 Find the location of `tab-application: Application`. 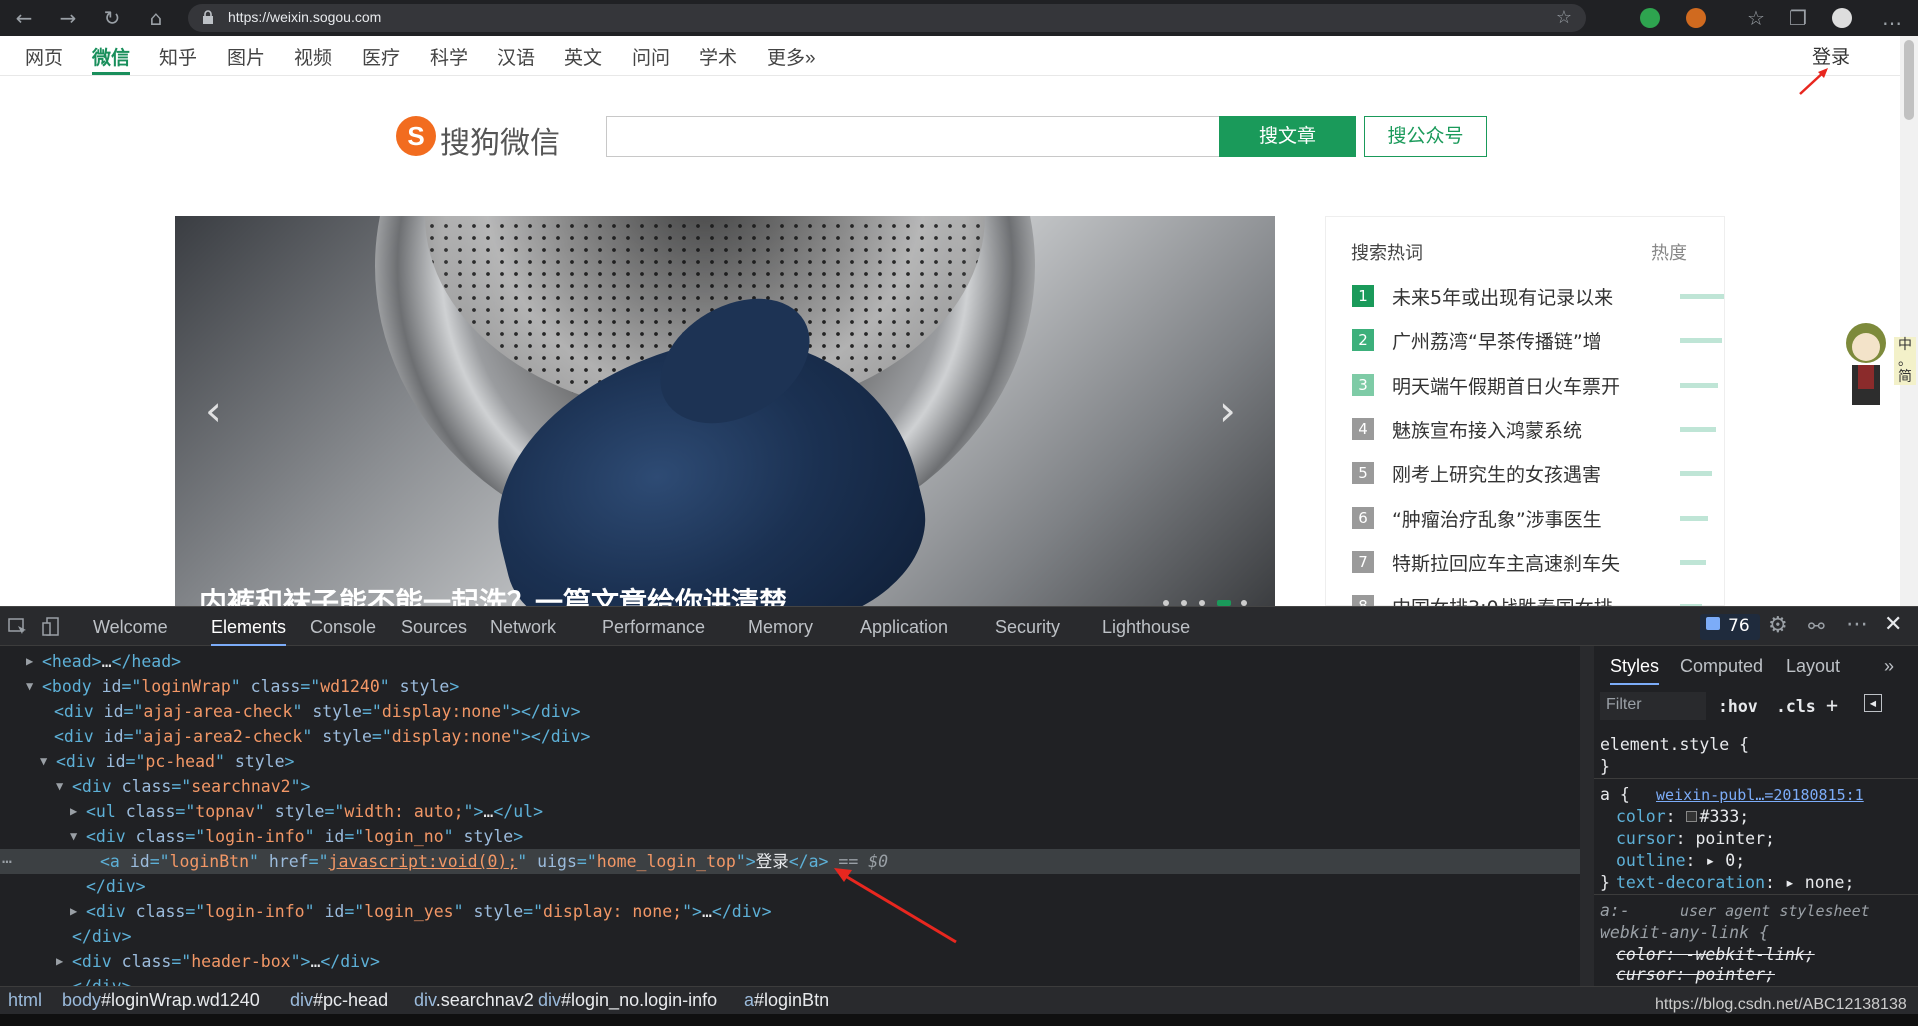

tab-application: Application is located at coordinates (904, 627).